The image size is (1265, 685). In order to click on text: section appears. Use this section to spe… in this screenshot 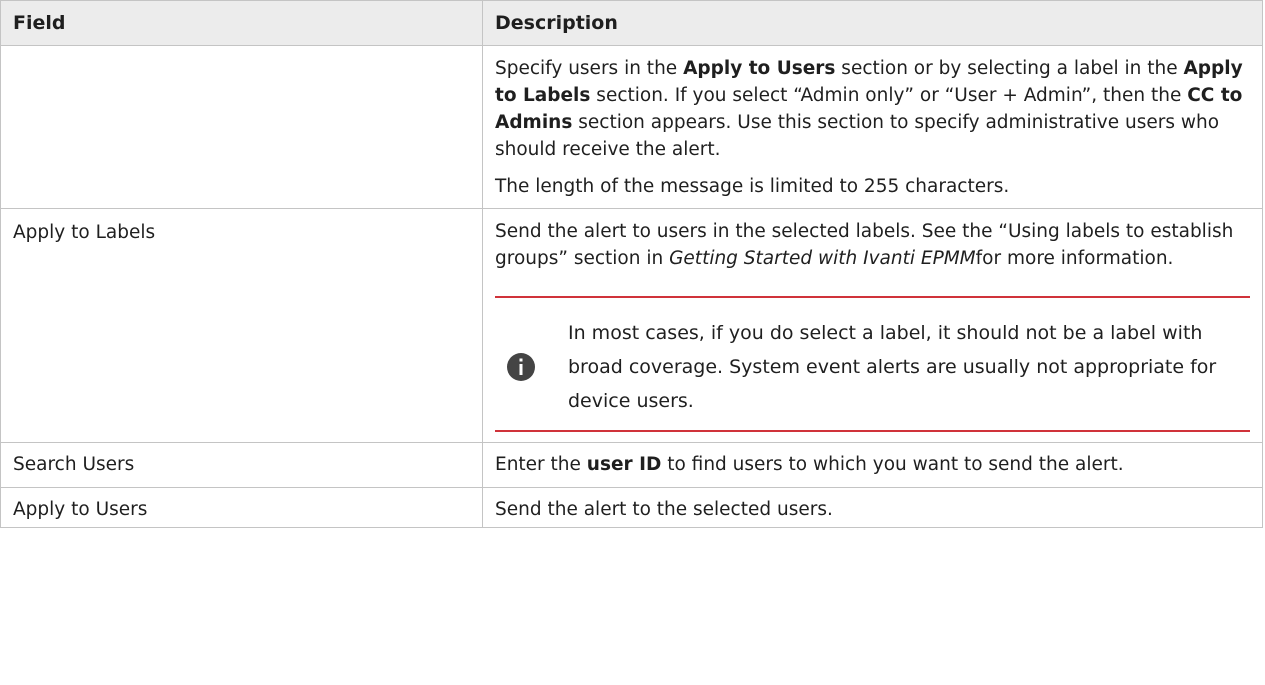, I will do `click(857, 136)`.